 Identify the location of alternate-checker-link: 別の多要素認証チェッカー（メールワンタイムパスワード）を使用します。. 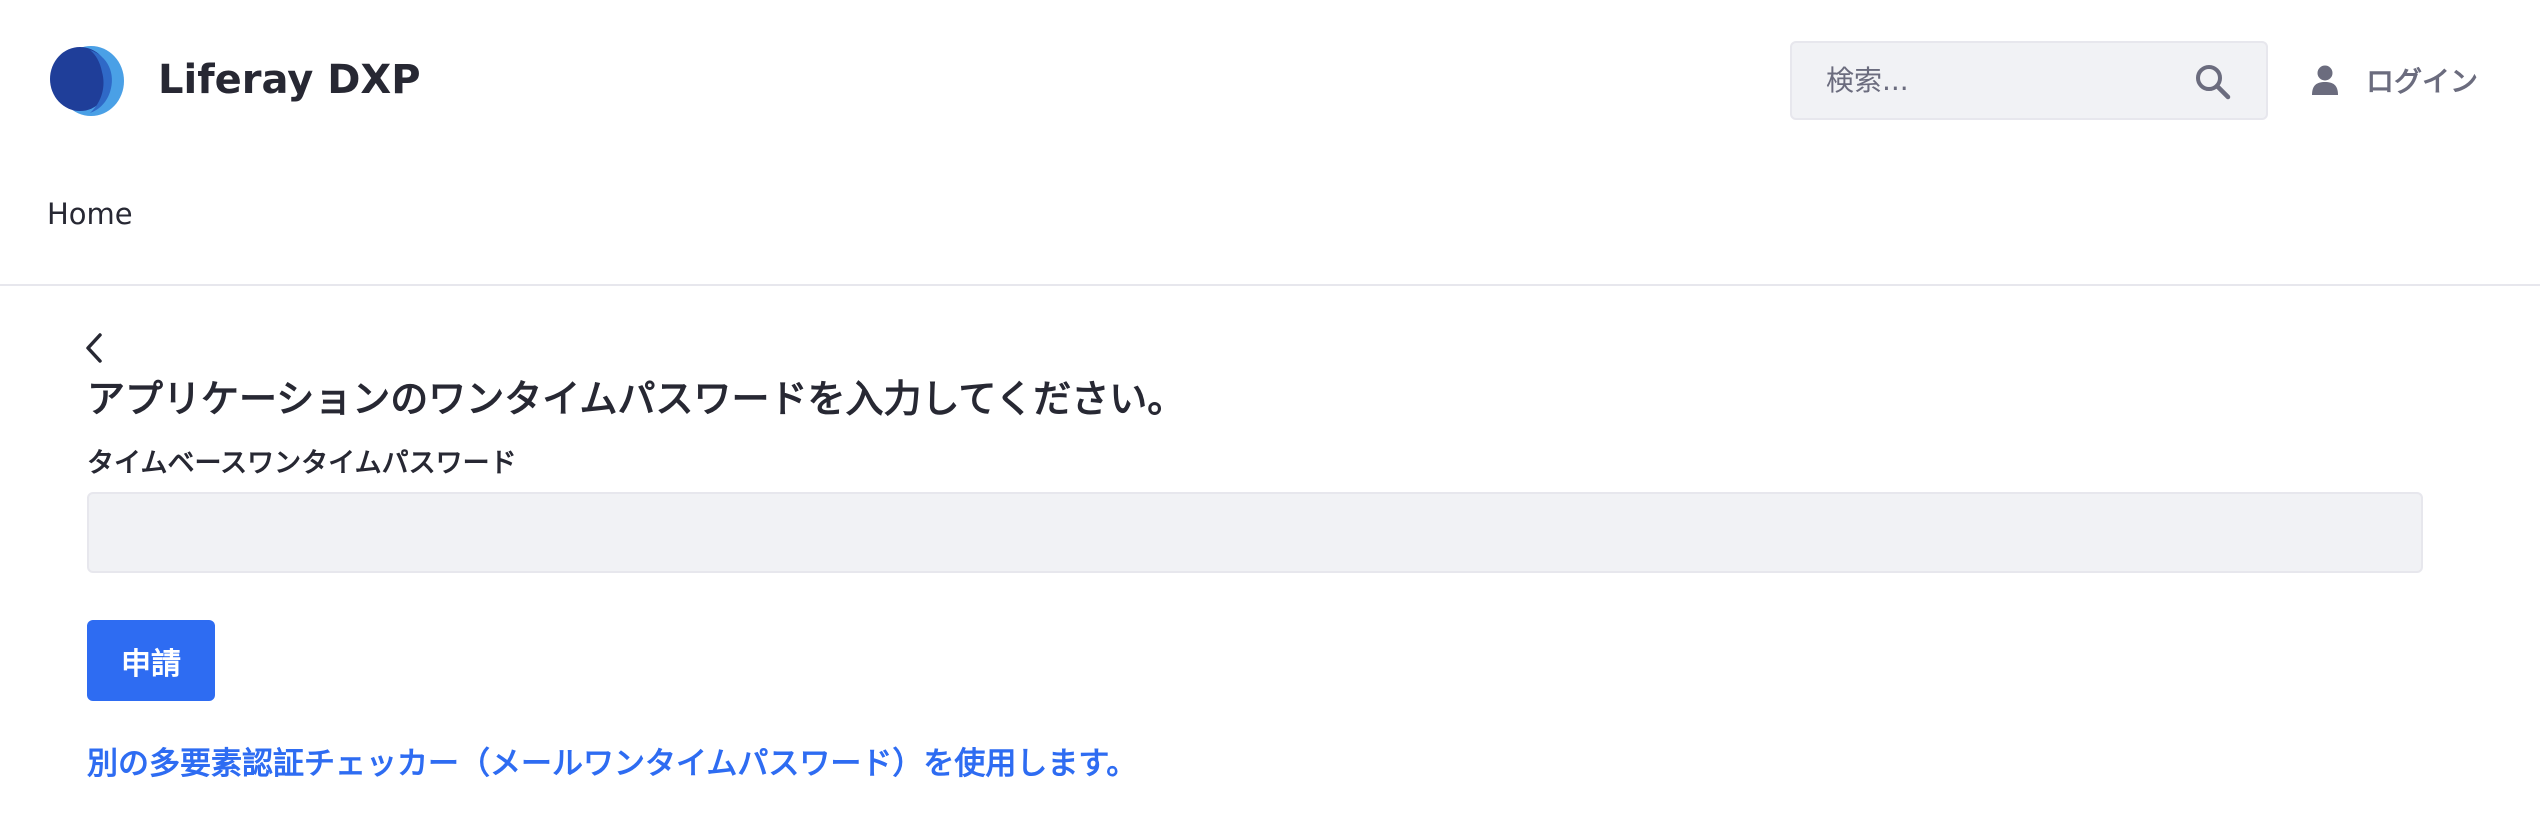
(612, 764).